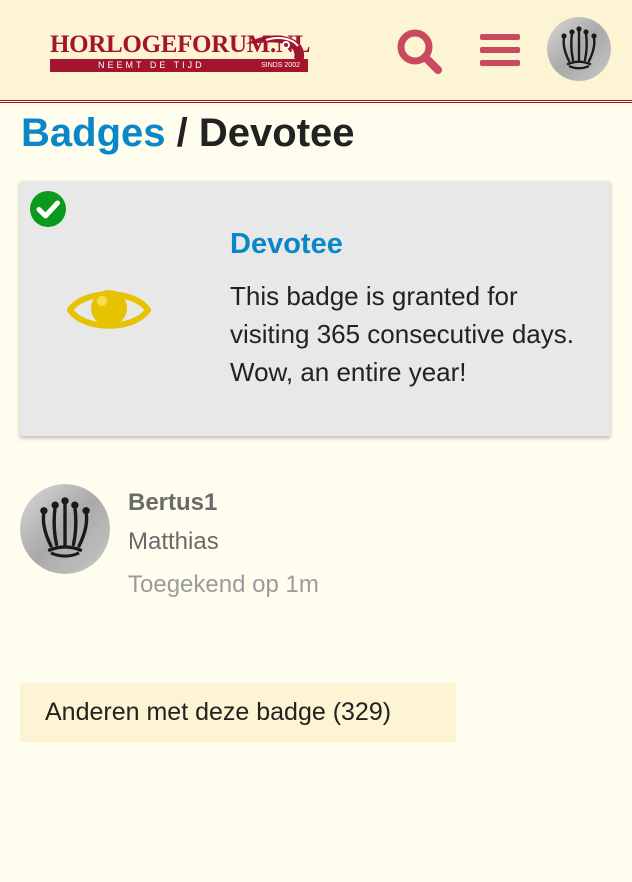 Image resolution: width=632 pixels, height=882 pixels. What do you see at coordinates (316, 51) in the screenshot?
I see `site-header: HORLOGEFORUM.NL NEEMT DE TIJD SINDS 2002` at bounding box center [316, 51].